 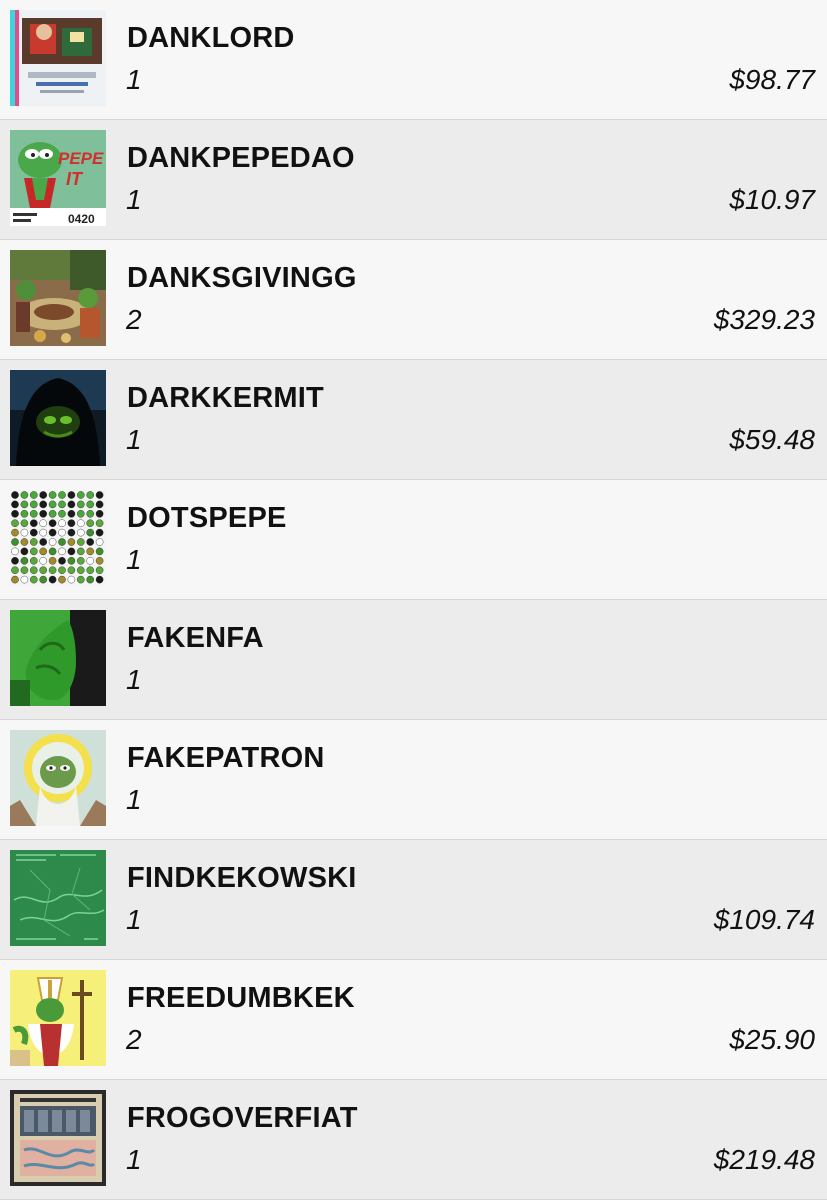 What do you see at coordinates (211, 38) in the screenshot?
I see `item-name: DANKLORD` at bounding box center [211, 38].